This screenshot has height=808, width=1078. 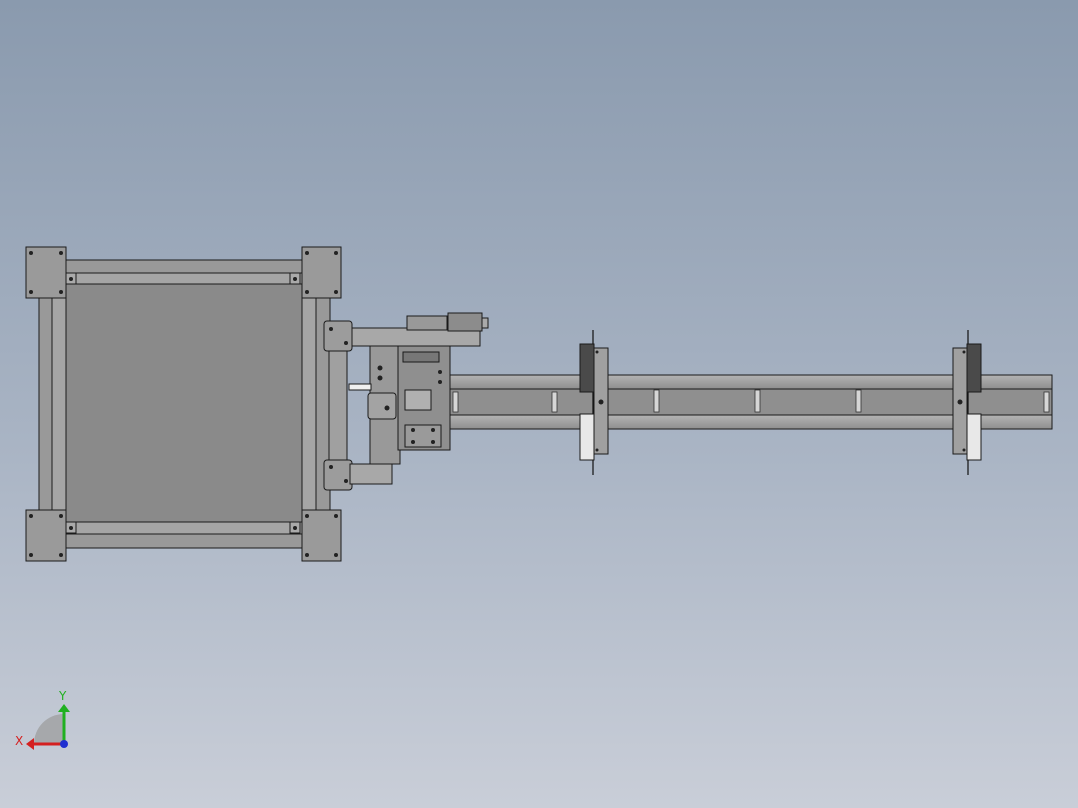 What do you see at coordinates (184, 266) in the screenshot?
I see `top-rail-outer` at bounding box center [184, 266].